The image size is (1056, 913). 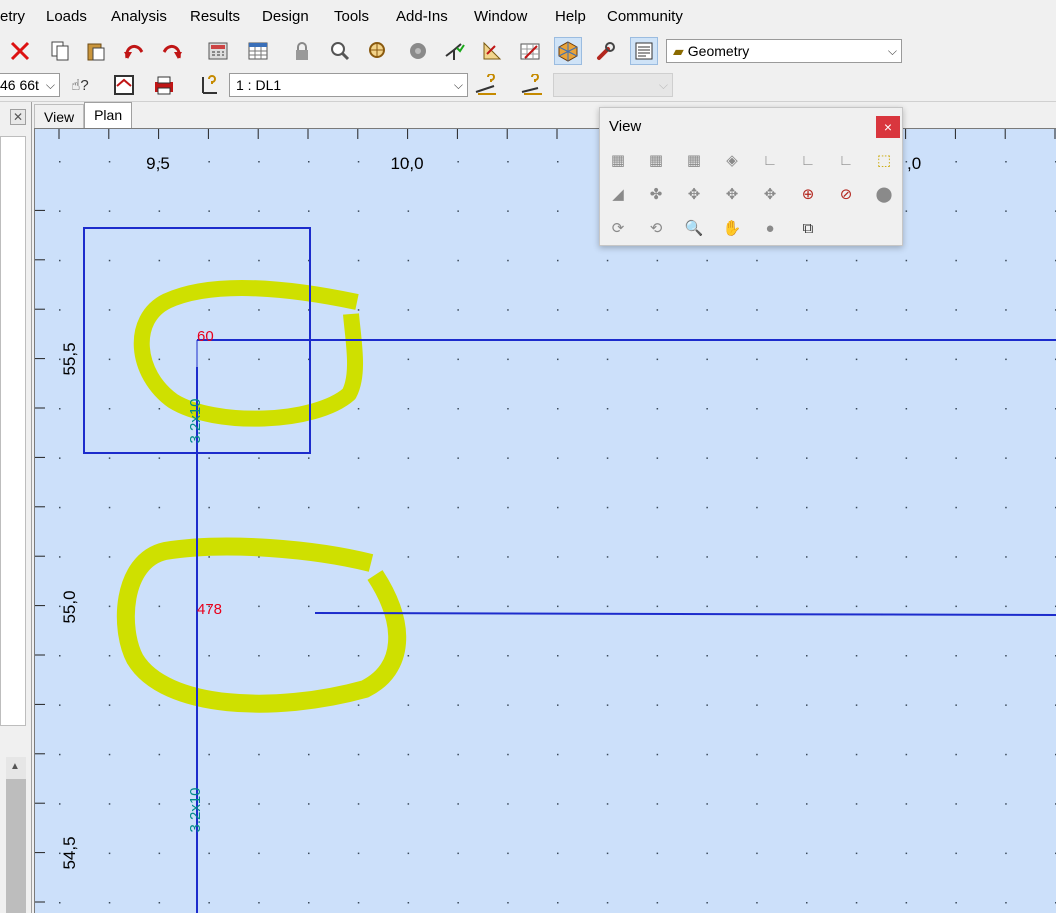 I want to click on load-help-icon, so click(x=486, y=85).